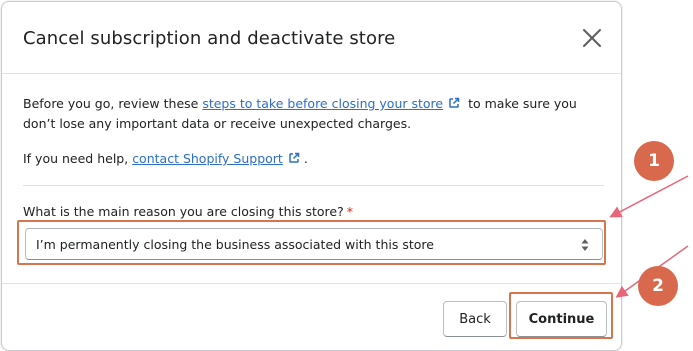 The image size is (693, 351). What do you see at coordinates (654, 161) in the screenshot?
I see `callout-badge-1: 1` at bounding box center [654, 161].